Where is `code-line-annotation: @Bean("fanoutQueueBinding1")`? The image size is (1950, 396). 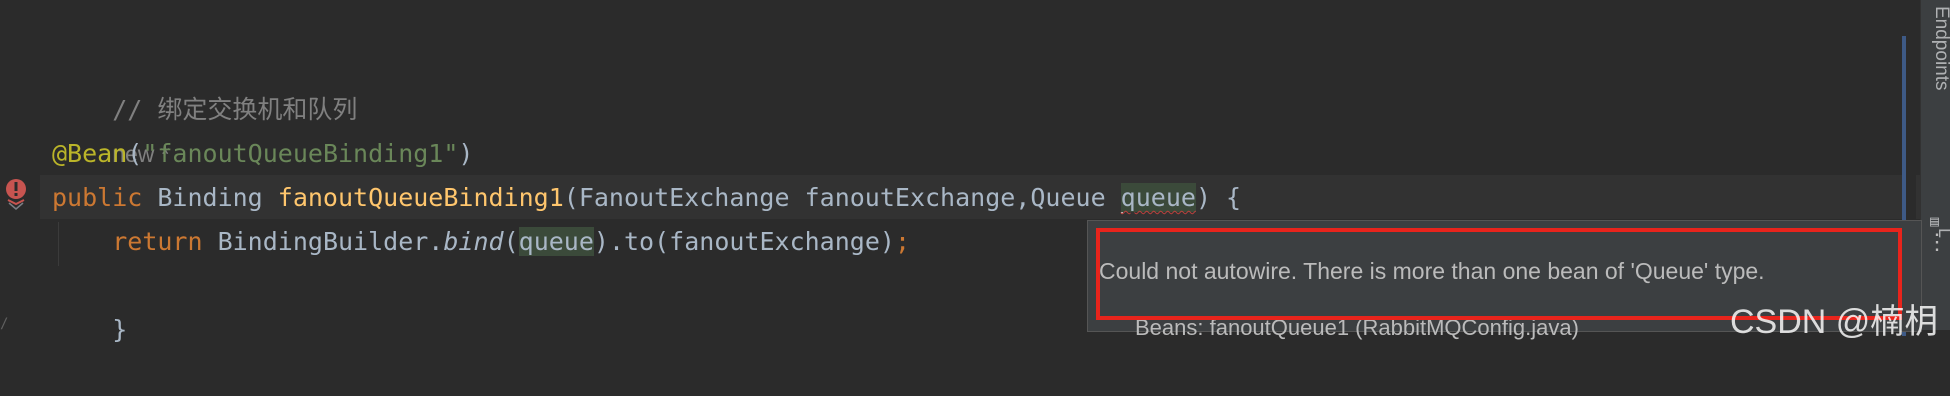 code-line-annotation: @Bean("fanoutQueueBinding1") is located at coordinates (262, 154).